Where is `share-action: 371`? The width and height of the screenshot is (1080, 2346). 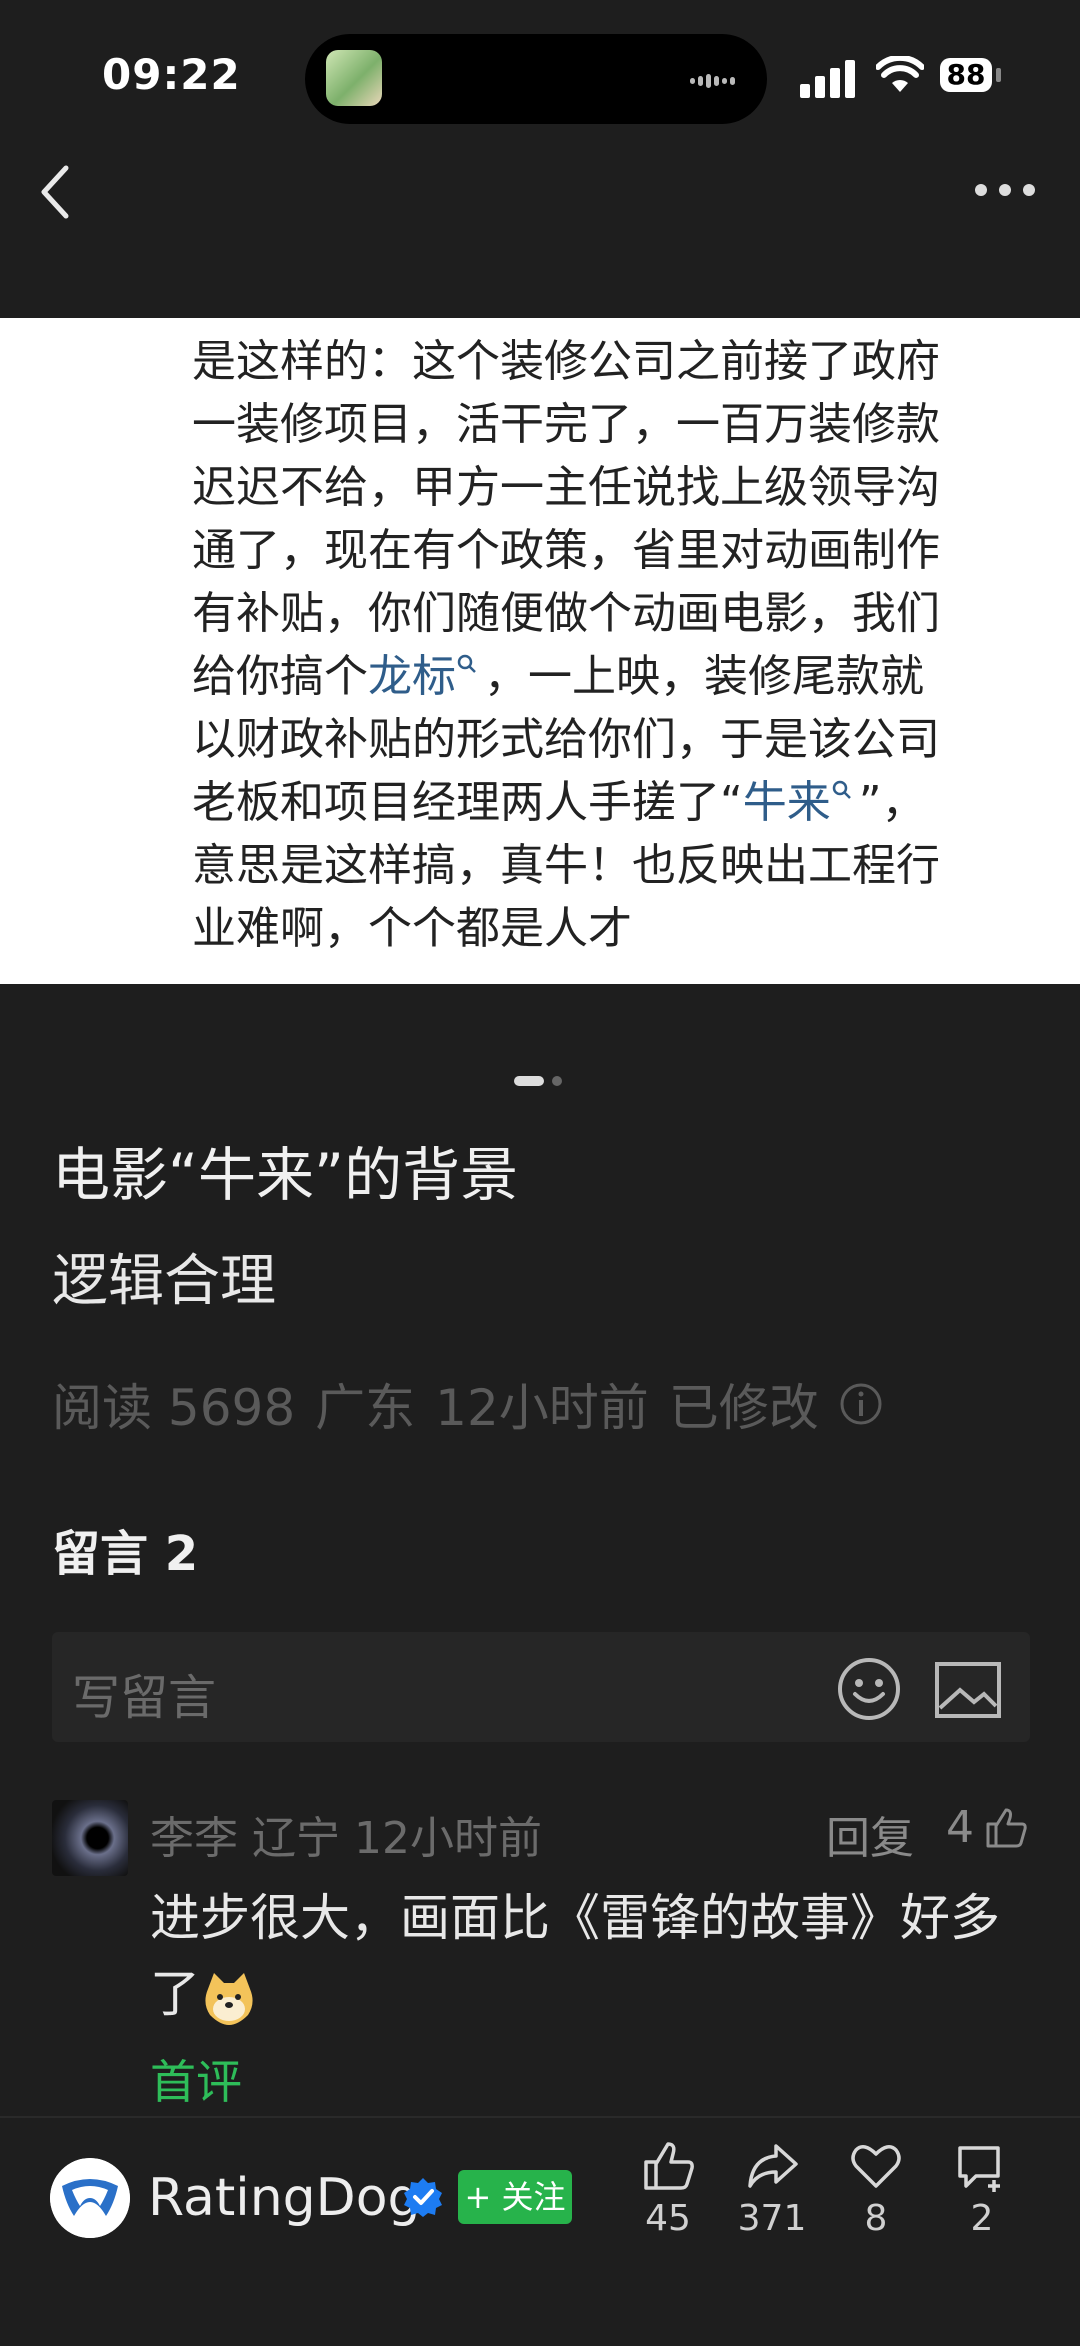 share-action: 371 is located at coordinates (772, 2193).